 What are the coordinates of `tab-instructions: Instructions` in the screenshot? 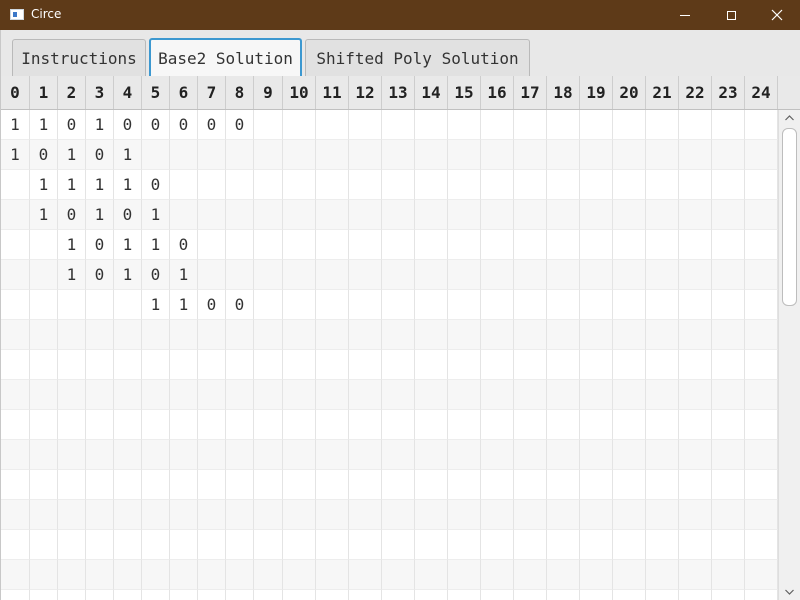 It's located at (79, 57).